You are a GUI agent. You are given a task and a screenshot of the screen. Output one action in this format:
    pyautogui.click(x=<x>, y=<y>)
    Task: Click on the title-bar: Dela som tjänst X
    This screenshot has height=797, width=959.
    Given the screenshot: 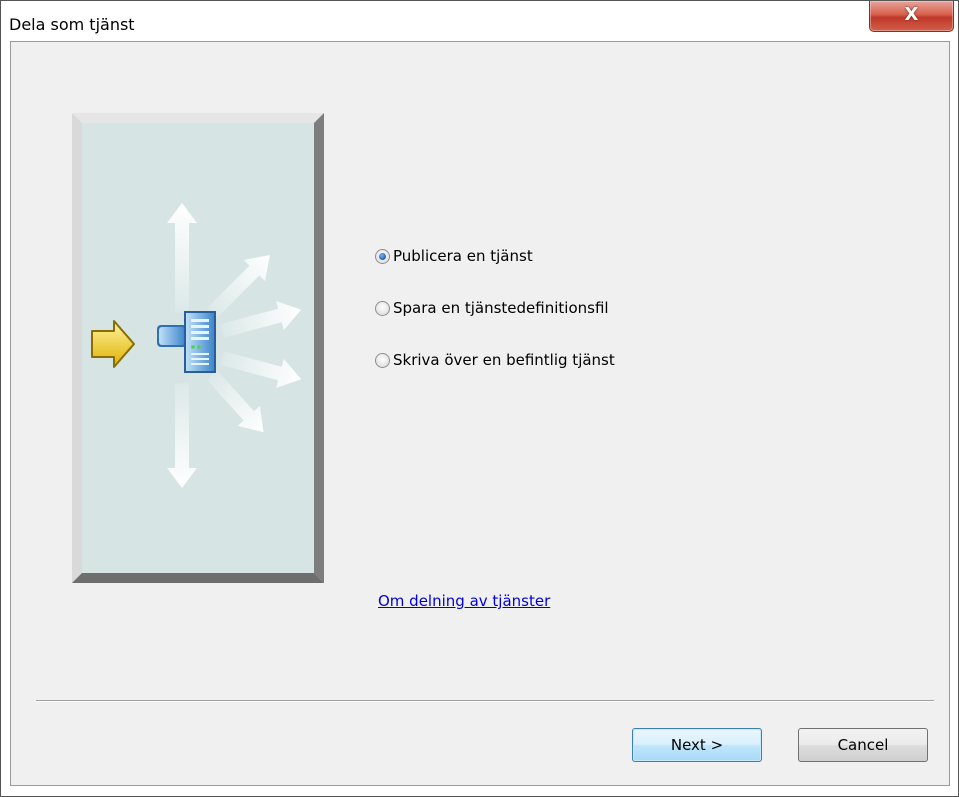 What is the action you would take?
    pyautogui.click(x=479, y=21)
    